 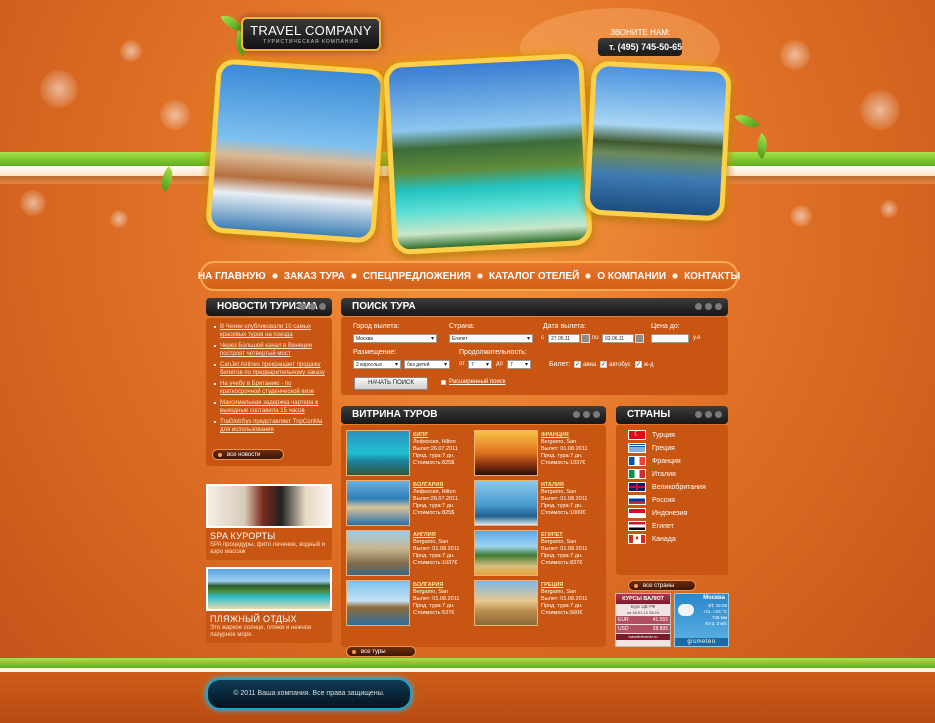 What do you see at coordinates (480, 364) in the screenshot?
I see `duration-from-select: 7` at bounding box center [480, 364].